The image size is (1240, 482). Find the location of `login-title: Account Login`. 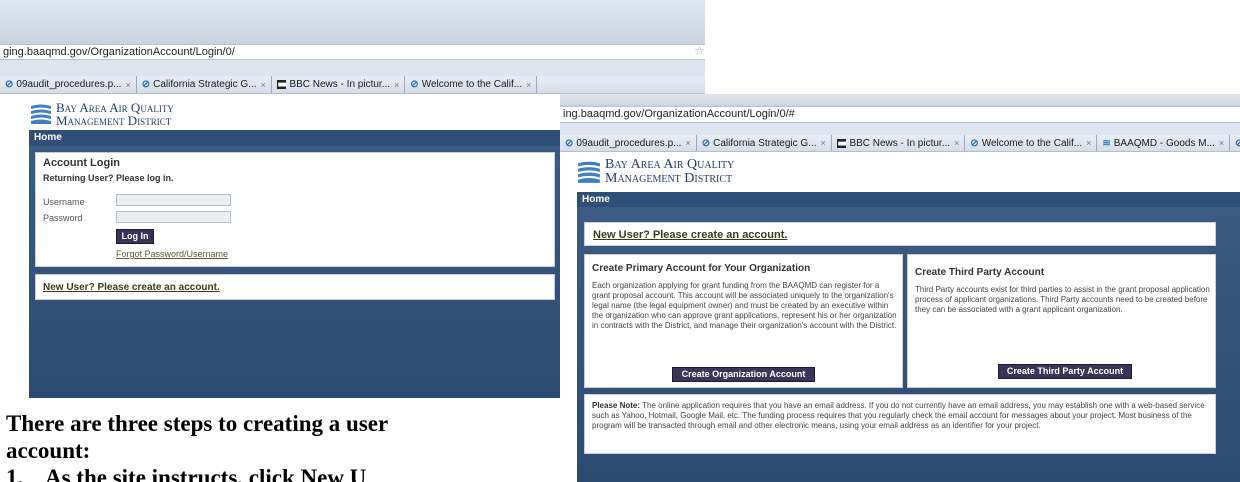

login-title: Account Login is located at coordinates (81, 163).